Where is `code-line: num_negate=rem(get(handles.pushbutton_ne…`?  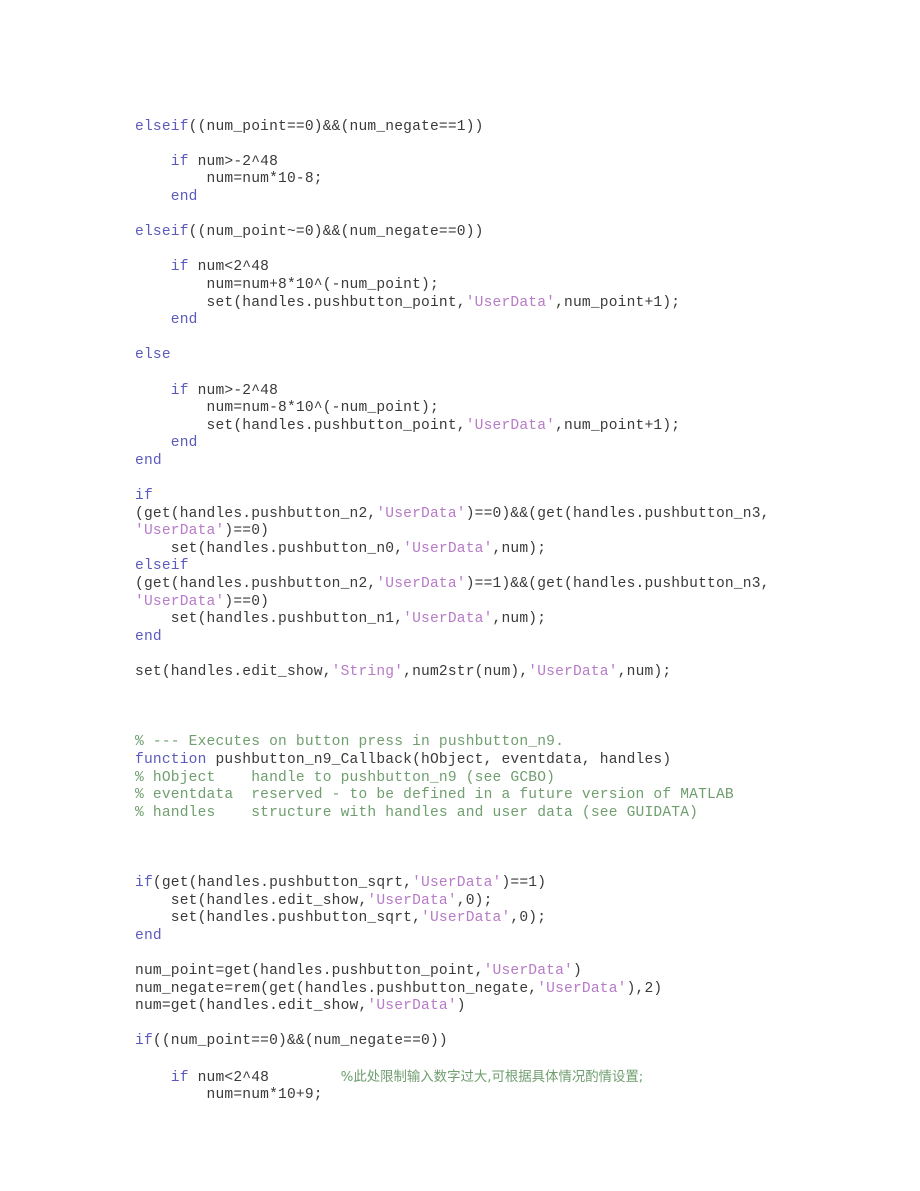 code-line: num_negate=rem(get(handles.pushbutton_ne… is located at coordinates (505, 990).